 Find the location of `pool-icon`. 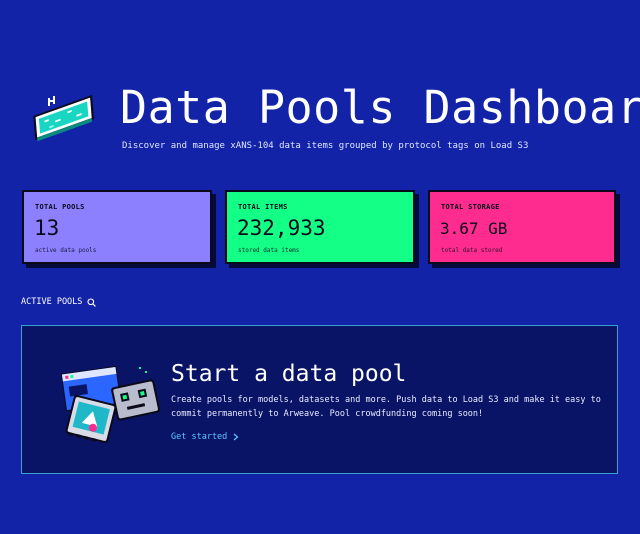

pool-icon is located at coordinates (63, 118).